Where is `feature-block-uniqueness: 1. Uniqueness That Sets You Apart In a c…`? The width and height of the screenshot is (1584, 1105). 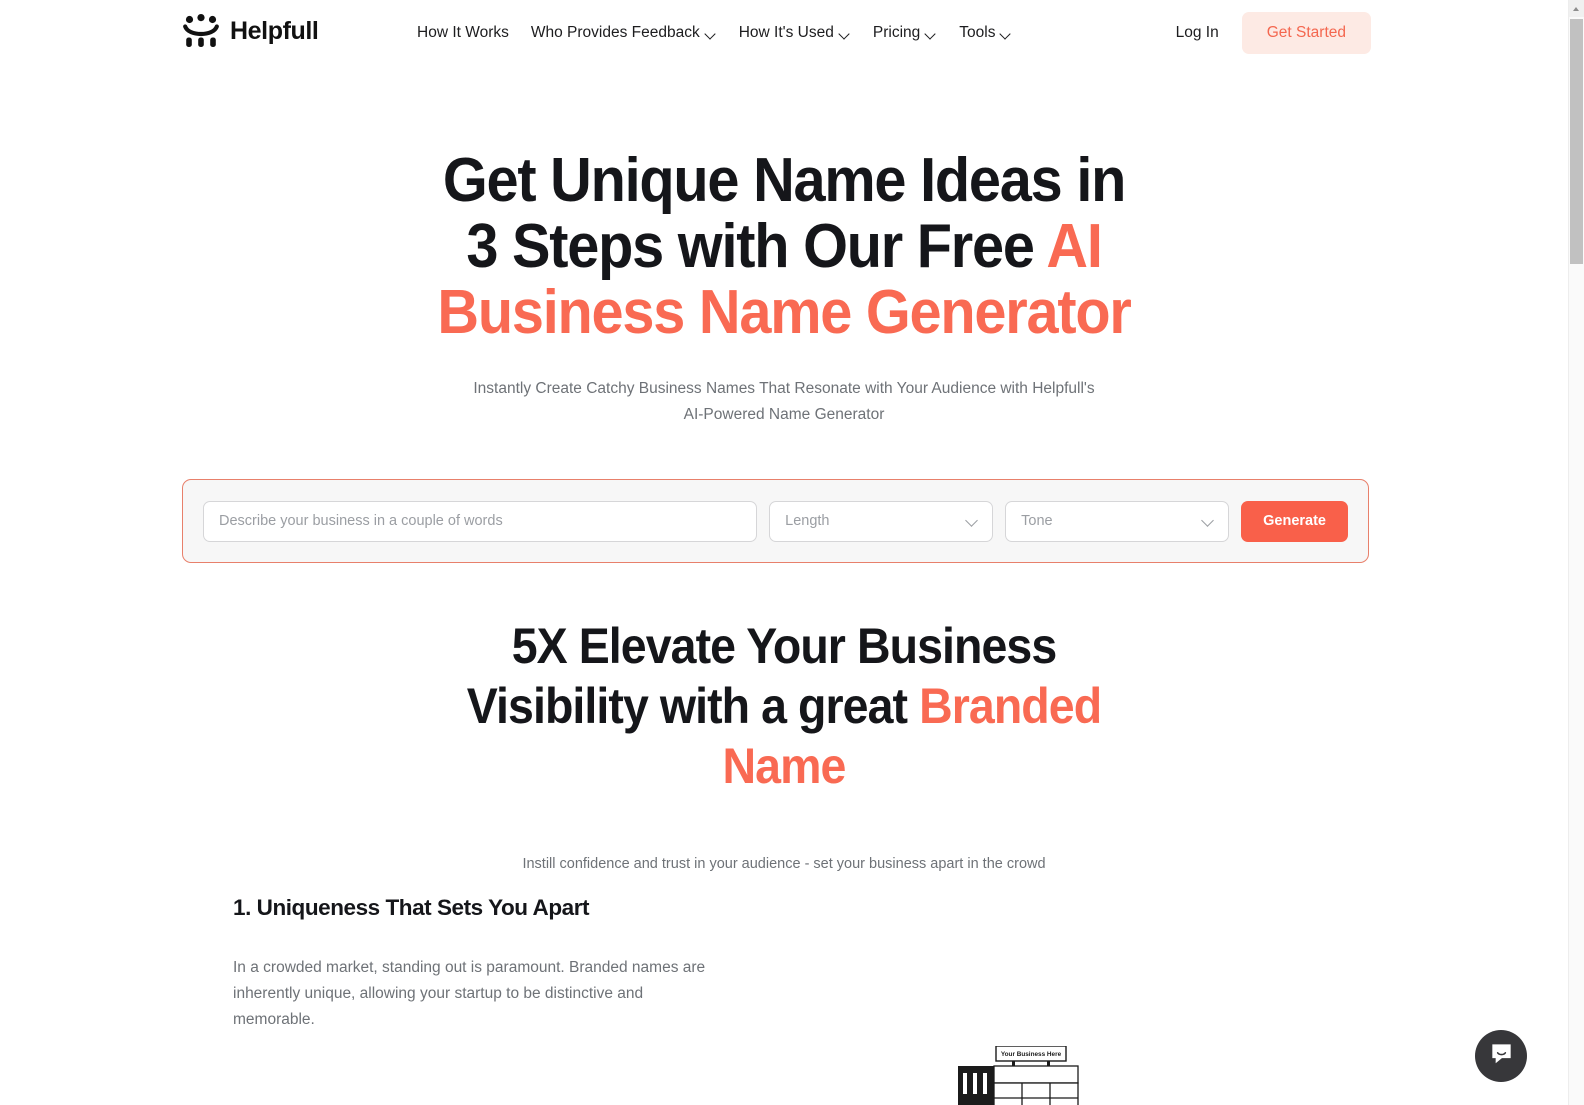
feature-block-uniqueness: 1. Uniqueness That Sets You Apart In a c… is located at coordinates (483, 963).